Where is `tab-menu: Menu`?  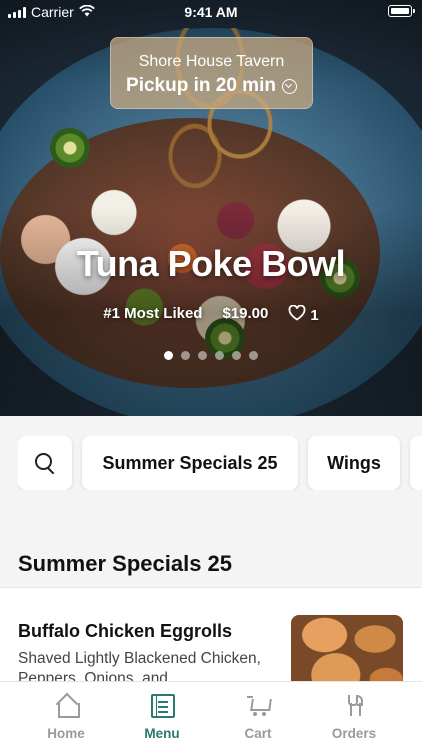 tab-menu: Menu is located at coordinates (162, 716).